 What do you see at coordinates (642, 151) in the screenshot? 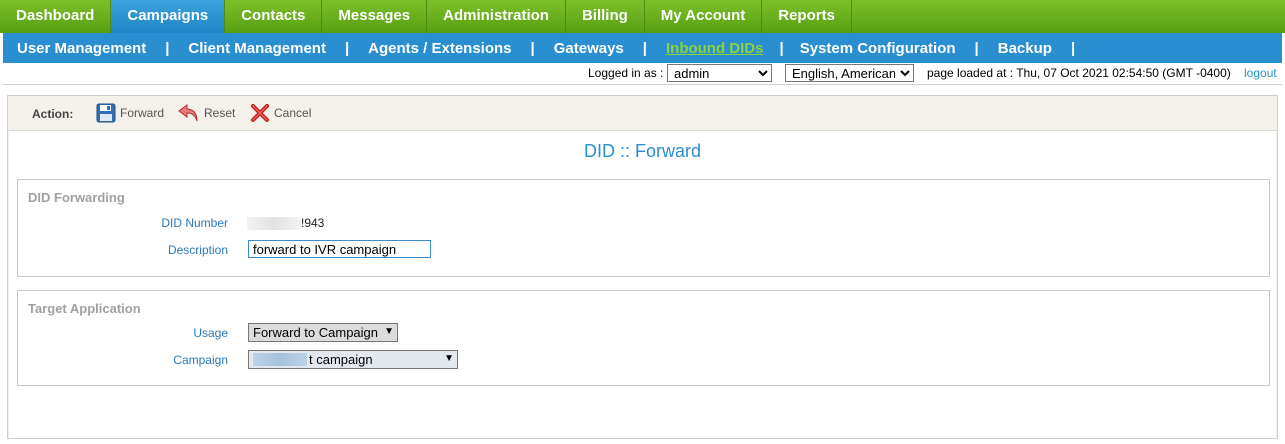
I see `page-title: DID :: Forward` at bounding box center [642, 151].